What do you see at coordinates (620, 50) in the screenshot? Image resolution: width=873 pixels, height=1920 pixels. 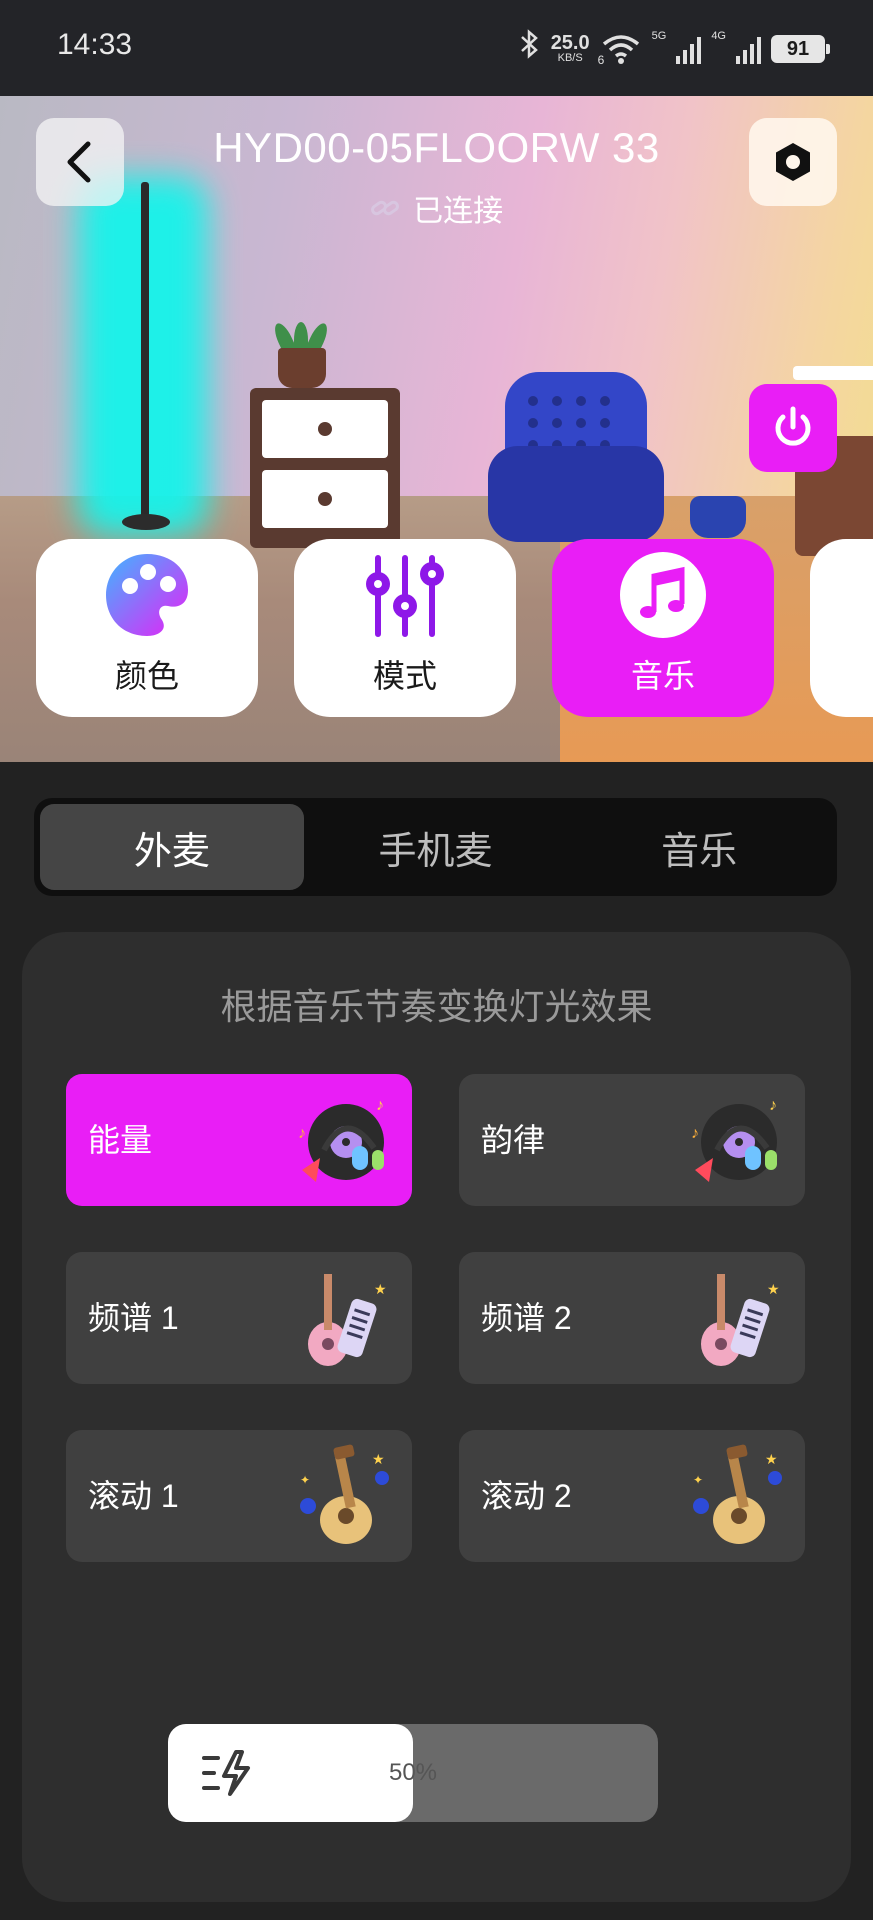 I see `wifi-icon: 6` at bounding box center [620, 50].